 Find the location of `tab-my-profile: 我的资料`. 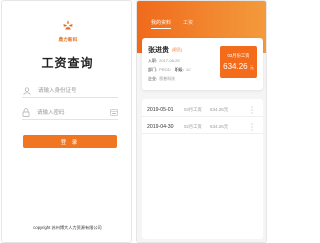

tab-my-profile: 我的资料 is located at coordinates (161, 24).